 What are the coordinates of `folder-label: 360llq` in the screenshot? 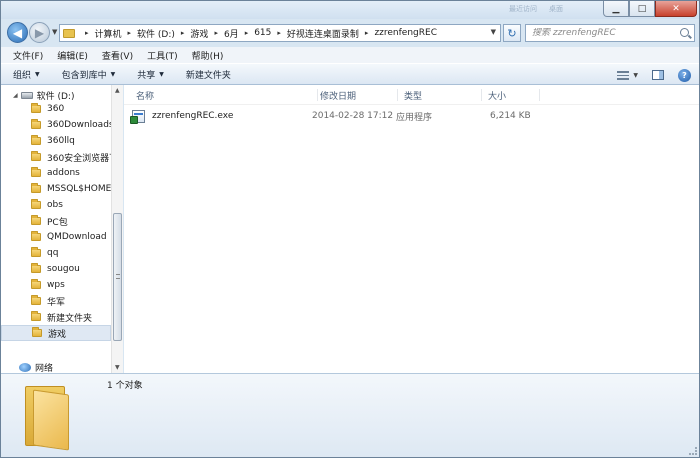 It's located at (61, 141).